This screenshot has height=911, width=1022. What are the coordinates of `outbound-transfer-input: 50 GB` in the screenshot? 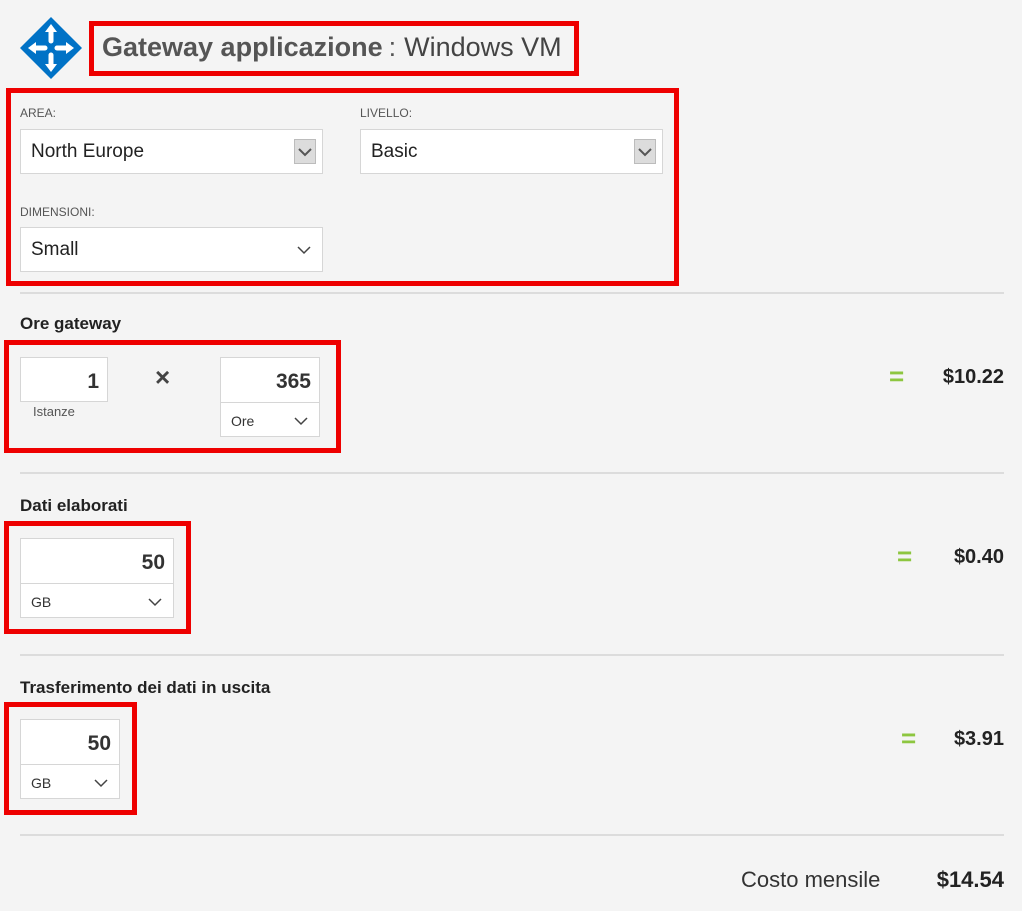 It's located at (70, 759).